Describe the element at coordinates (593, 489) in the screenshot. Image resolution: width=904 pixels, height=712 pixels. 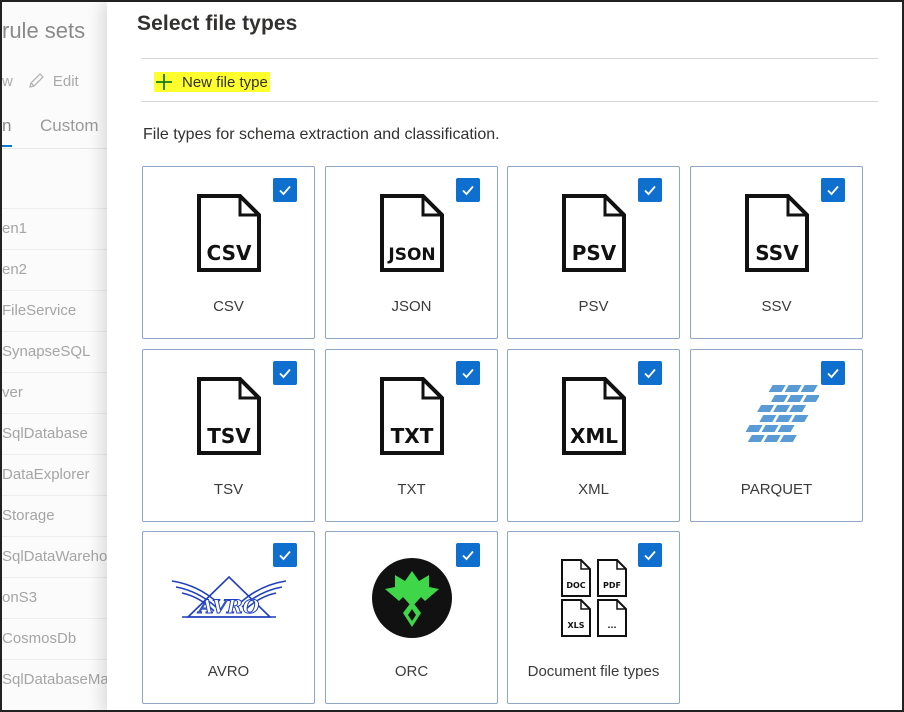
I see `file-type-label: XML` at that location.